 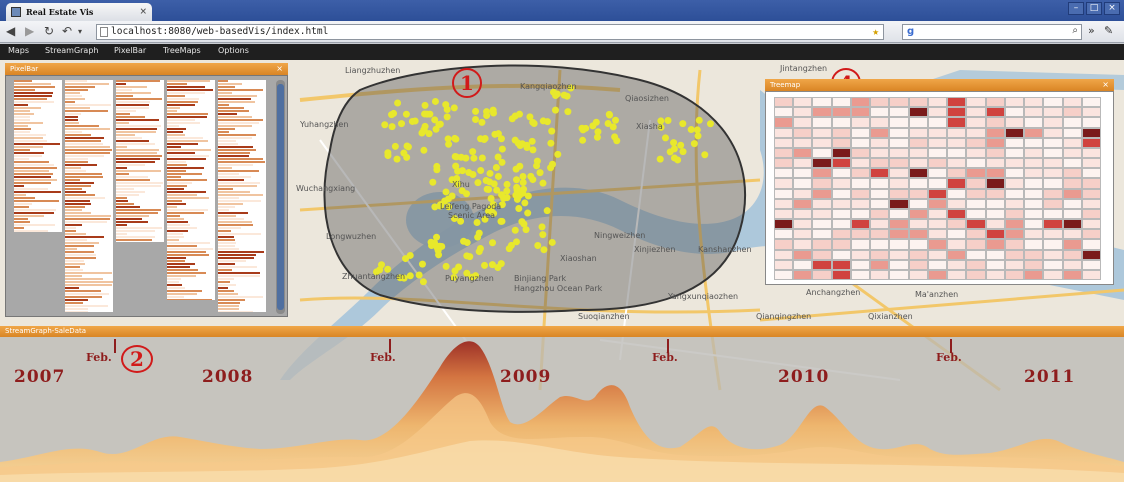 I want to click on tab-close-icon: ×, so click(x=143, y=12).